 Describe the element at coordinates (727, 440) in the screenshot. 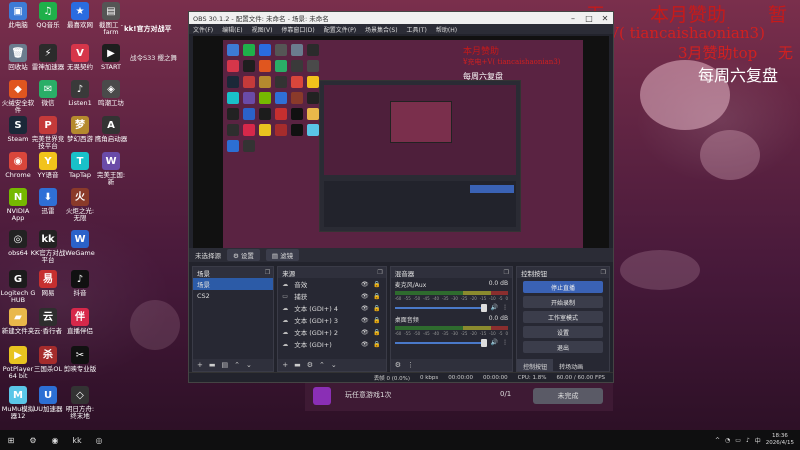

I see `tray-network-icon: ◔` at that location.